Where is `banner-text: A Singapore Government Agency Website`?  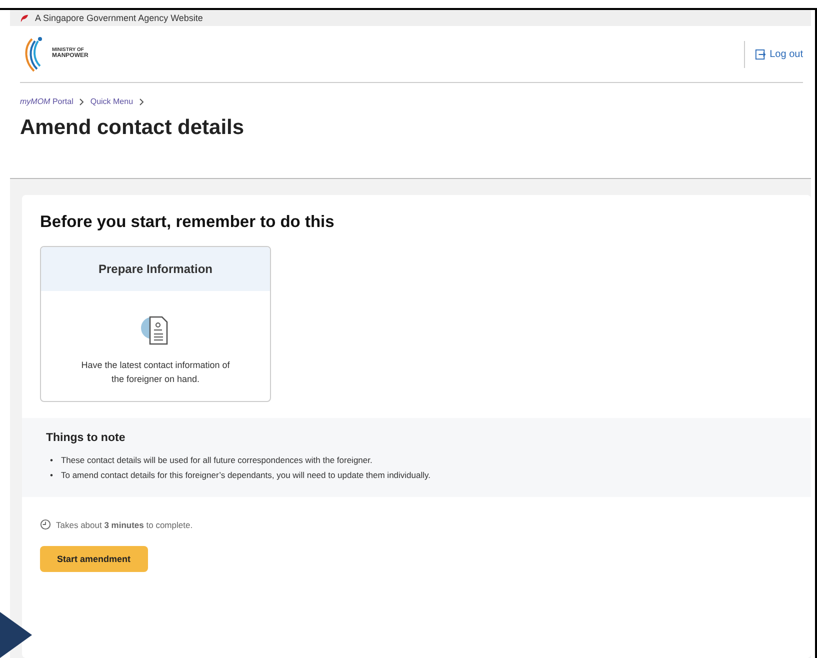 banner-text: A Singapore Government Agency Website is located at coordinates (119, 18).